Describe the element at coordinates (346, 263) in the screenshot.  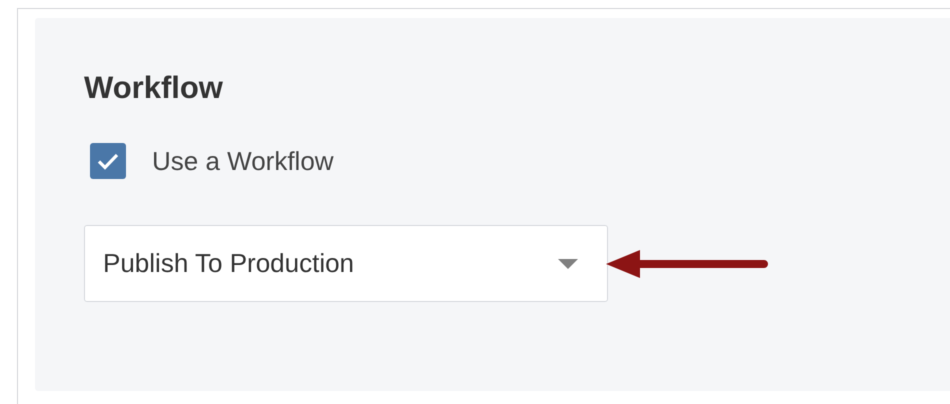
I see `workflow-select: Publish To Production` at that location.